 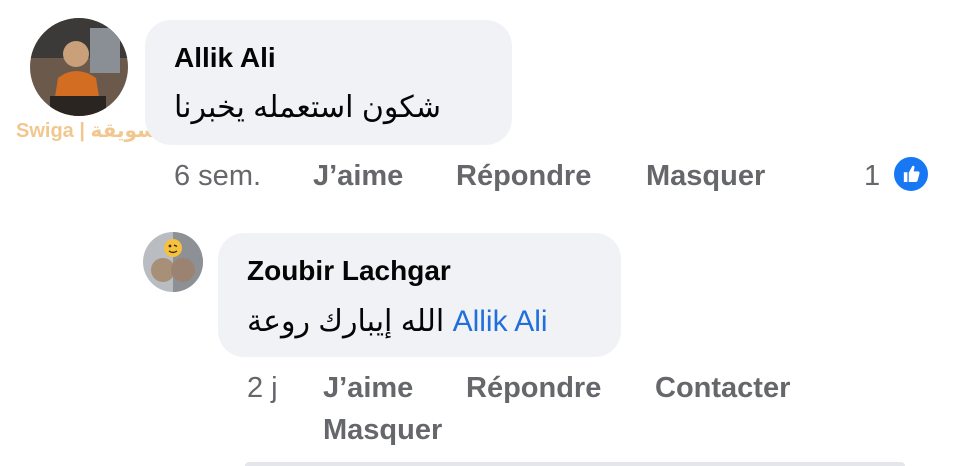 I want to click on reply-author-name: Zoubir Lachgar, so click(x=349, y=271).